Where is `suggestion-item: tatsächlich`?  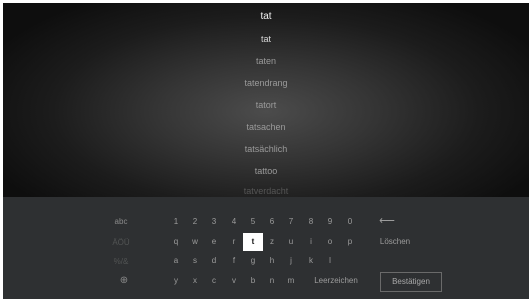
suggestion-item: tatsächlich is located at coordinates (266, 149).